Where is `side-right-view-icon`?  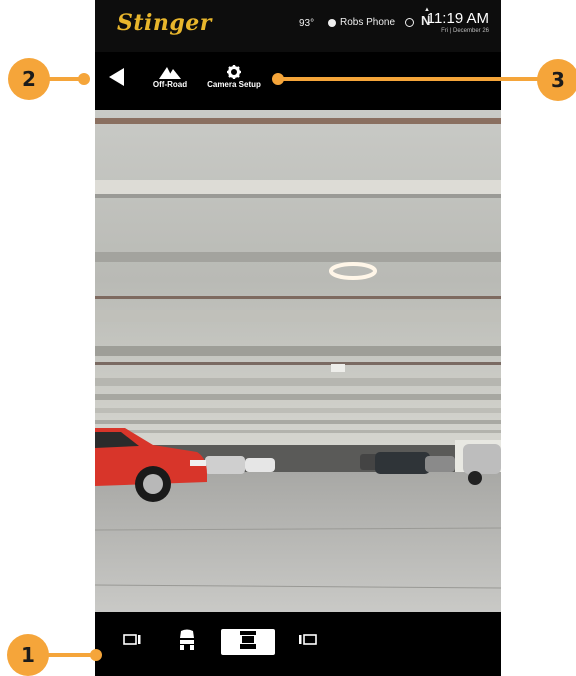
side-right-view-icon is located at coordinates (307, 642).